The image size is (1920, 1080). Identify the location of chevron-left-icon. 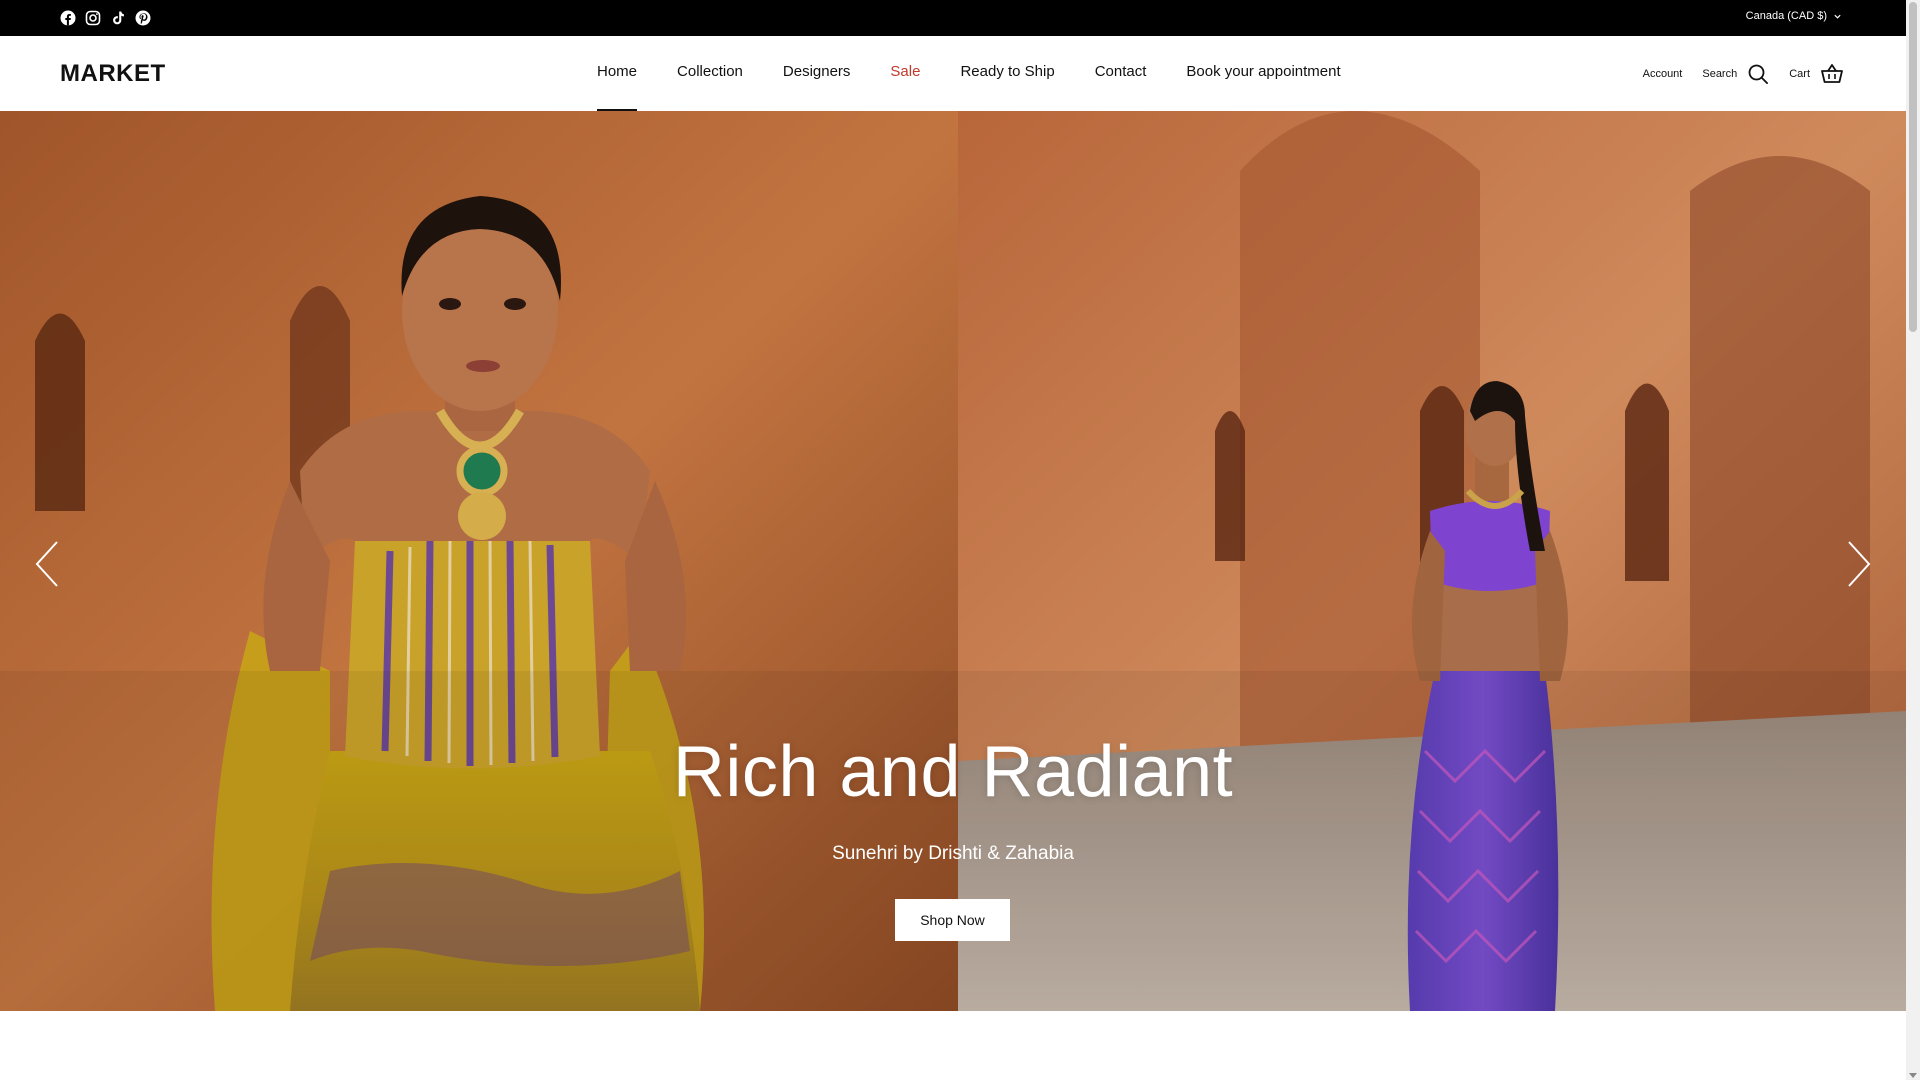
(47, 564).